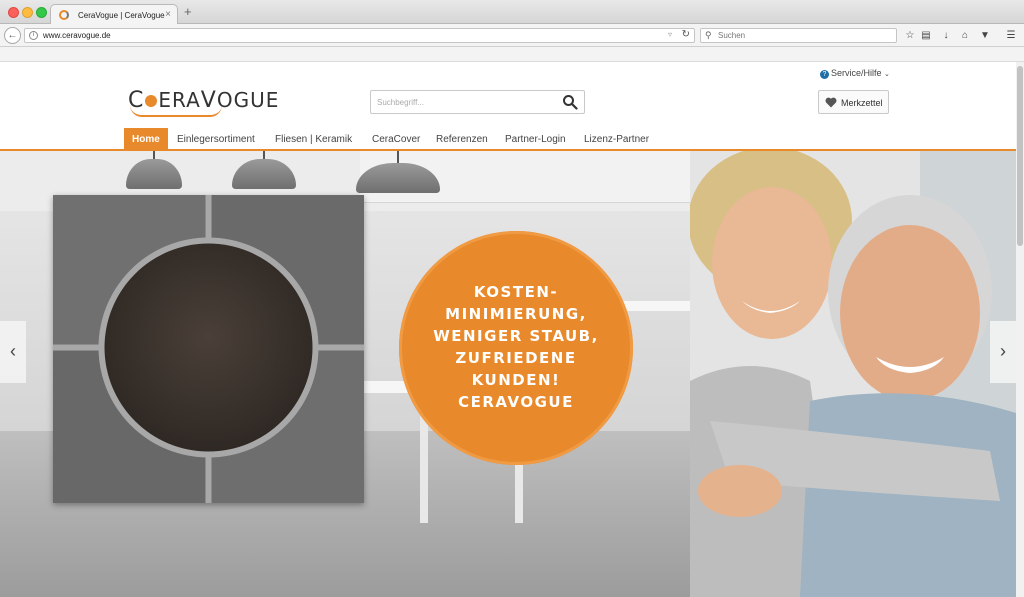  I want to click on merkzettel-label: Merkzettel, so click(862, 103).